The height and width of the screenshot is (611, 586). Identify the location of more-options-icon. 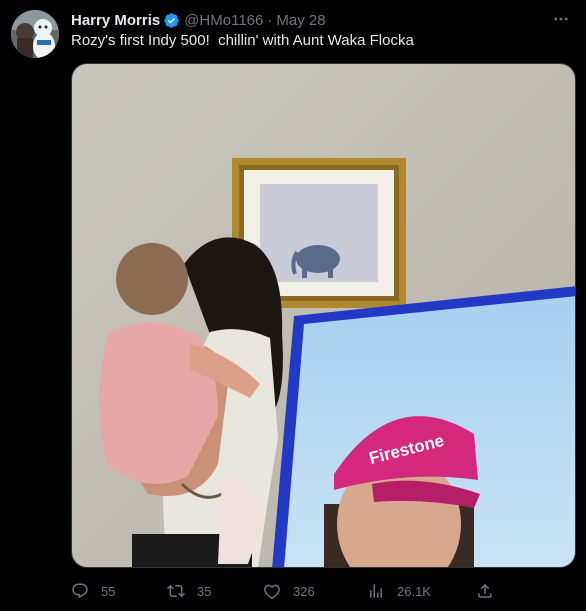
(561, 19).